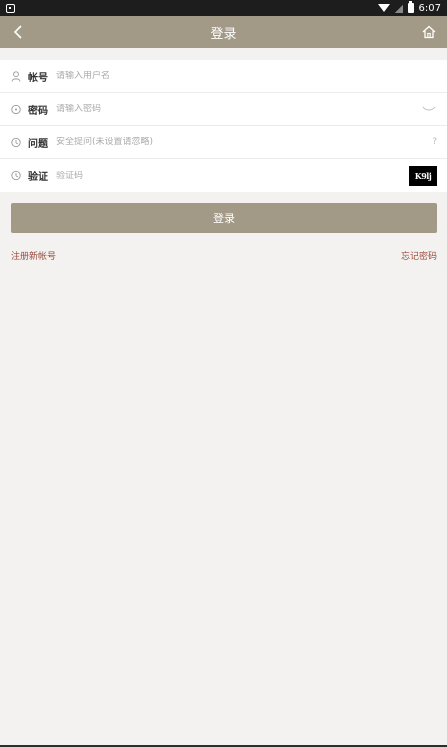 Image resolution: width=447 pixels, height=747 pixels. Describe the element at coordinates (33, 255) in the screenshot. I see `register-link: 注册新帐号` at that location.